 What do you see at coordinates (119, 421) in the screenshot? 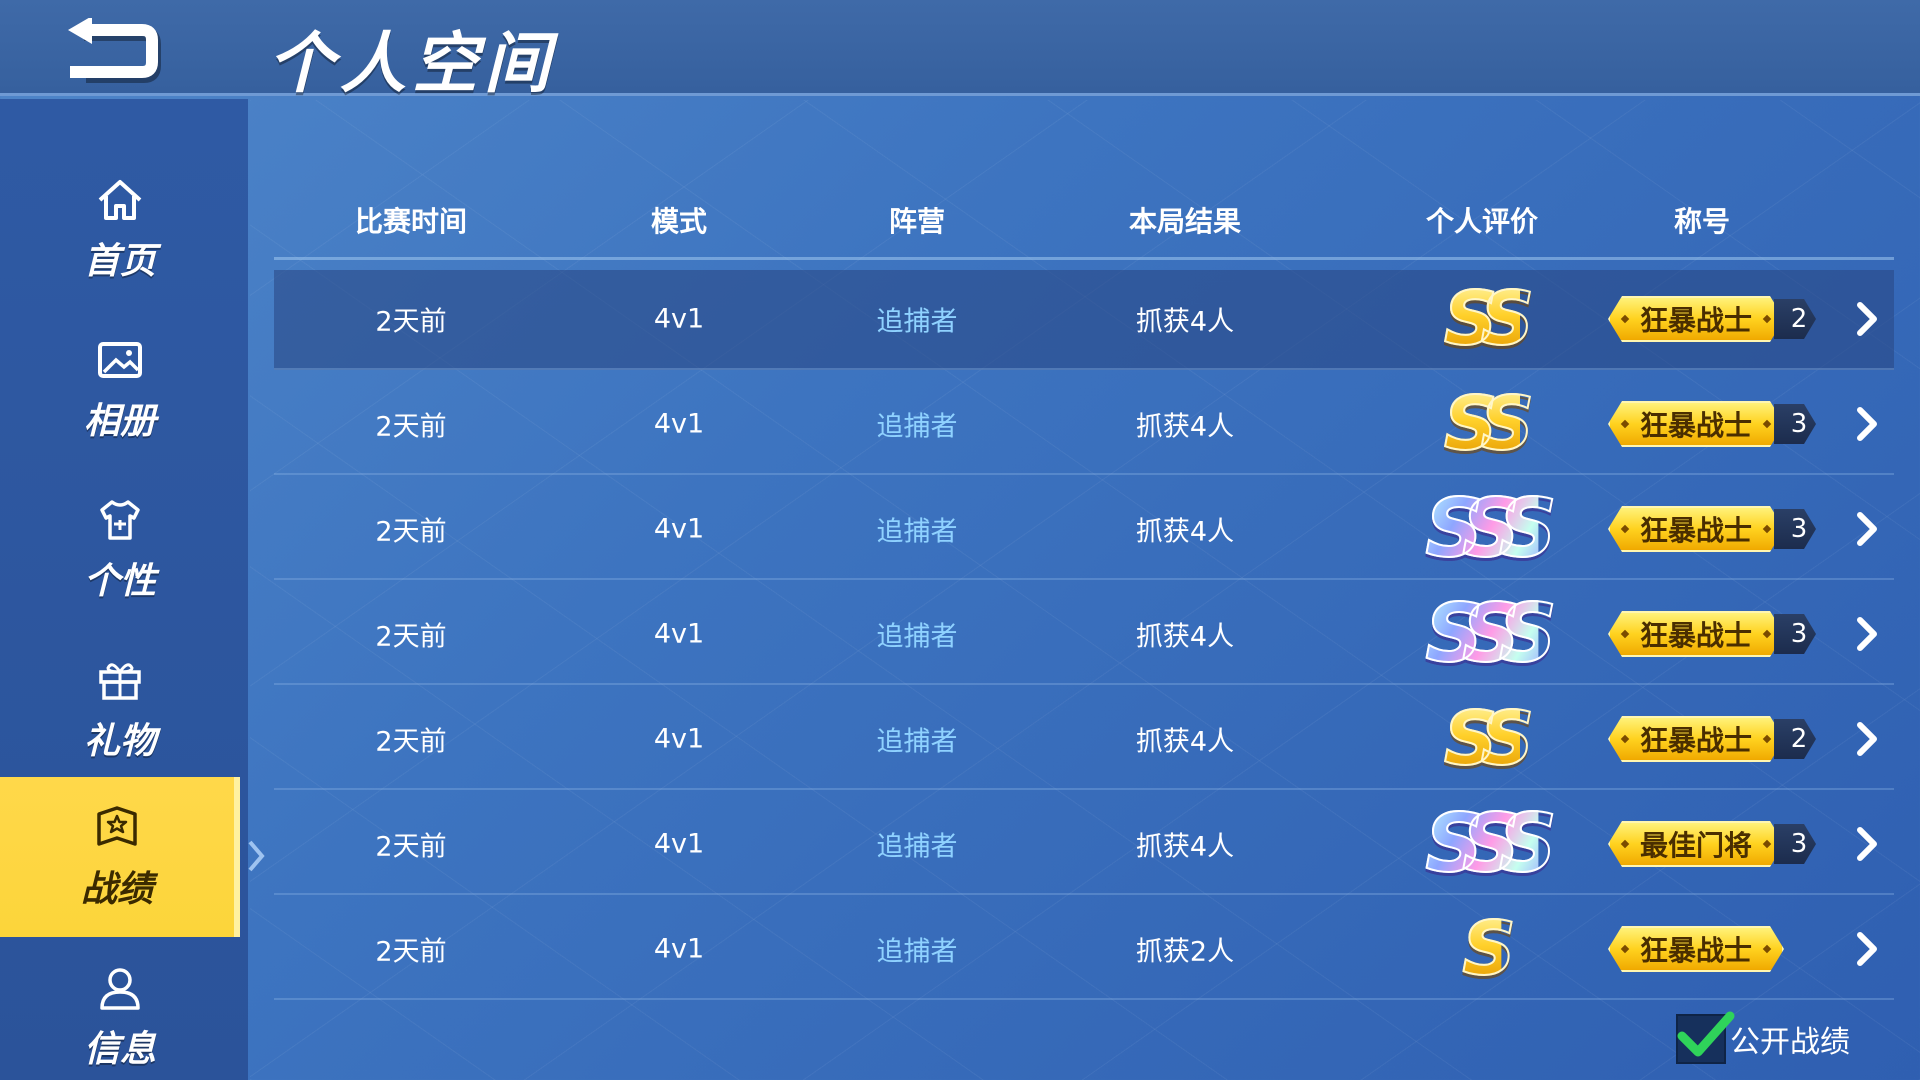
I see `sidebar-item-label: 相册` at bounding box center [119, 421].